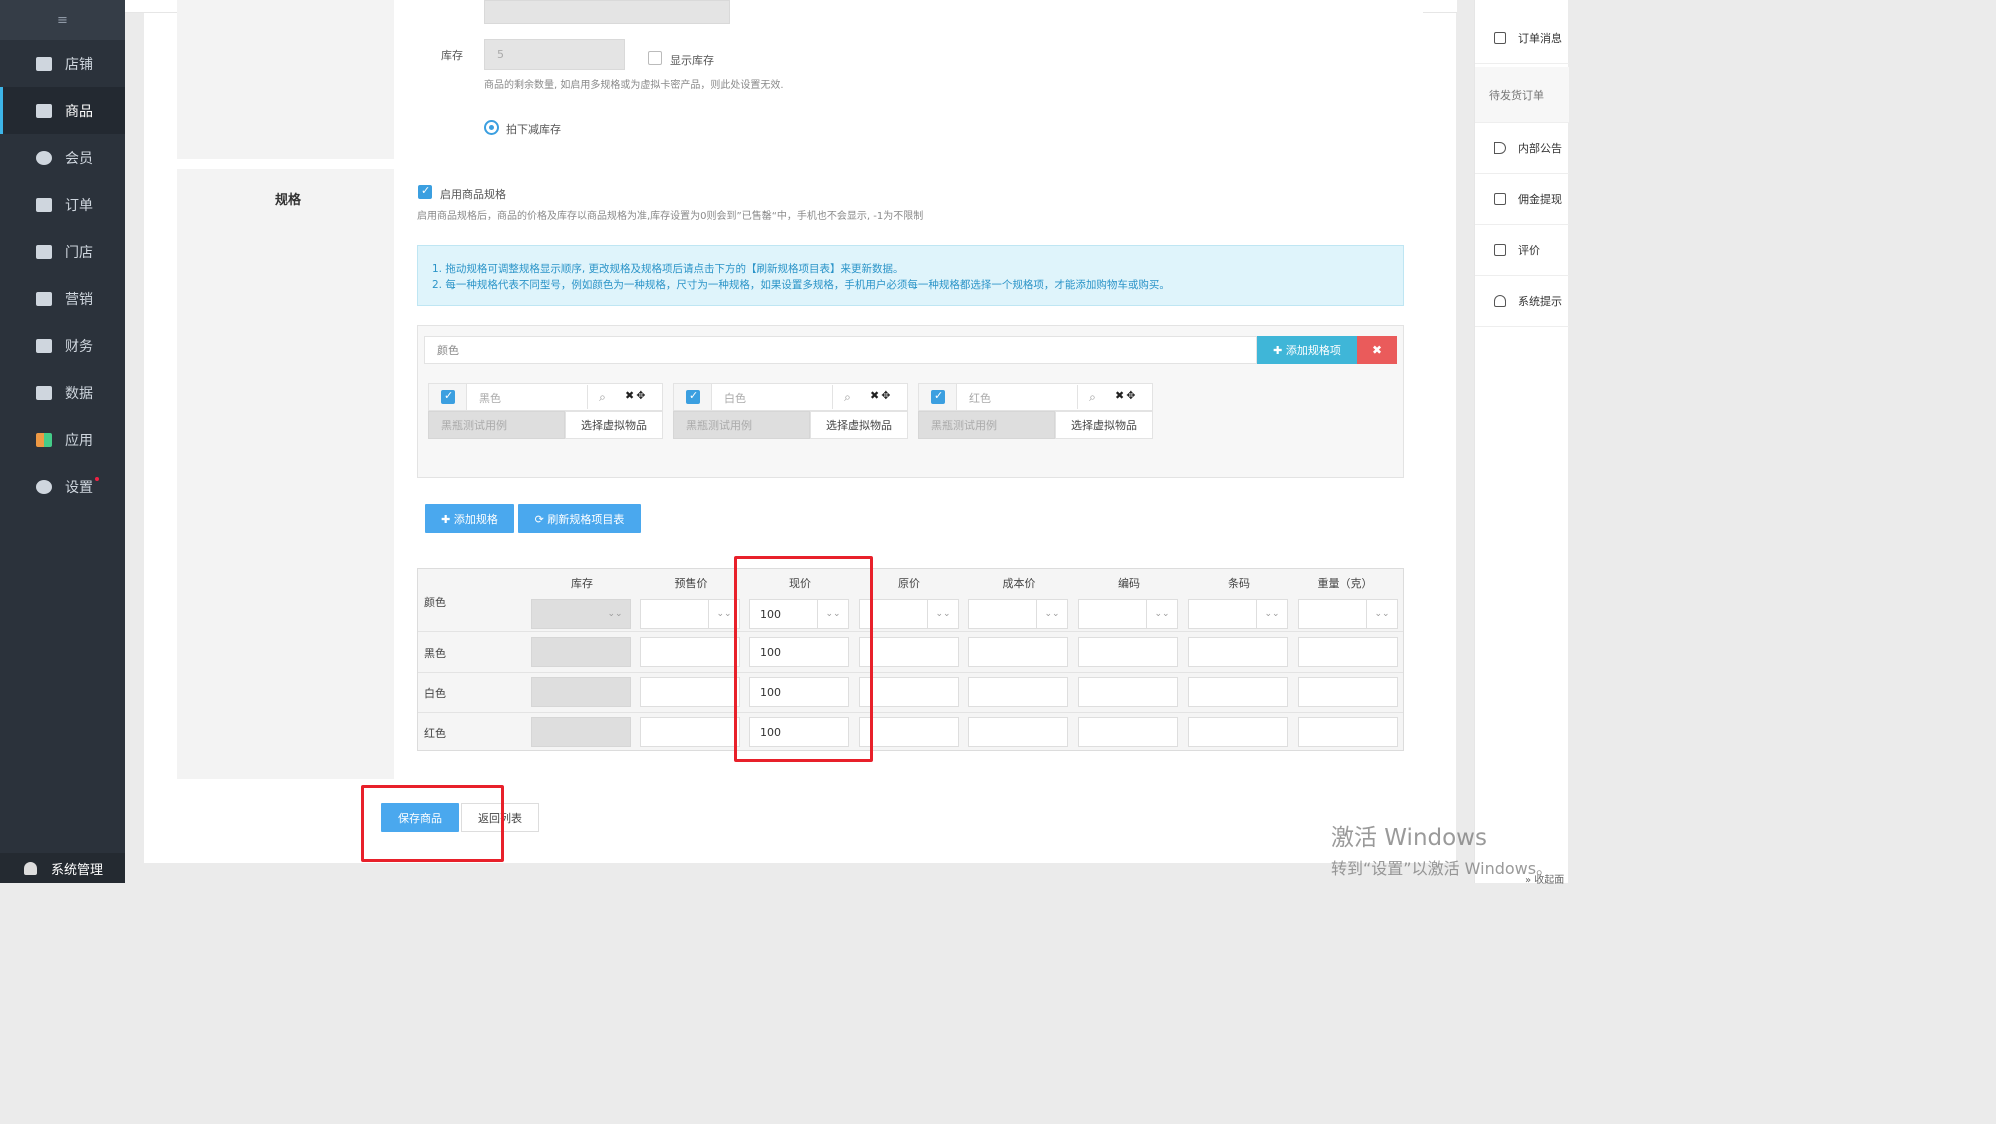 The image size is (1996, 1124). What do you see at coordinates (62, 204) in the screenshot?
I see `sidebar-item-order: 订单` at bounding box center [62, 204].